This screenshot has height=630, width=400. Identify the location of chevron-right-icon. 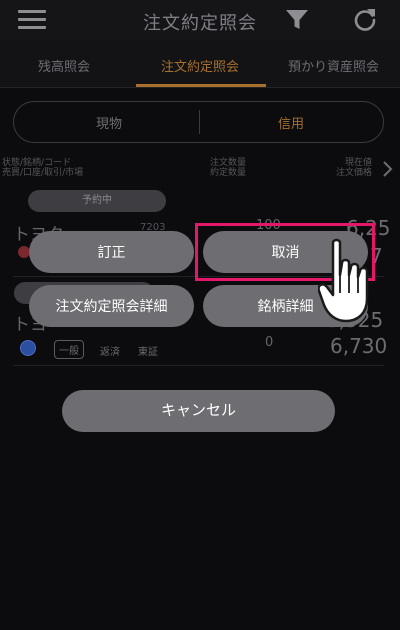
(387, 169).